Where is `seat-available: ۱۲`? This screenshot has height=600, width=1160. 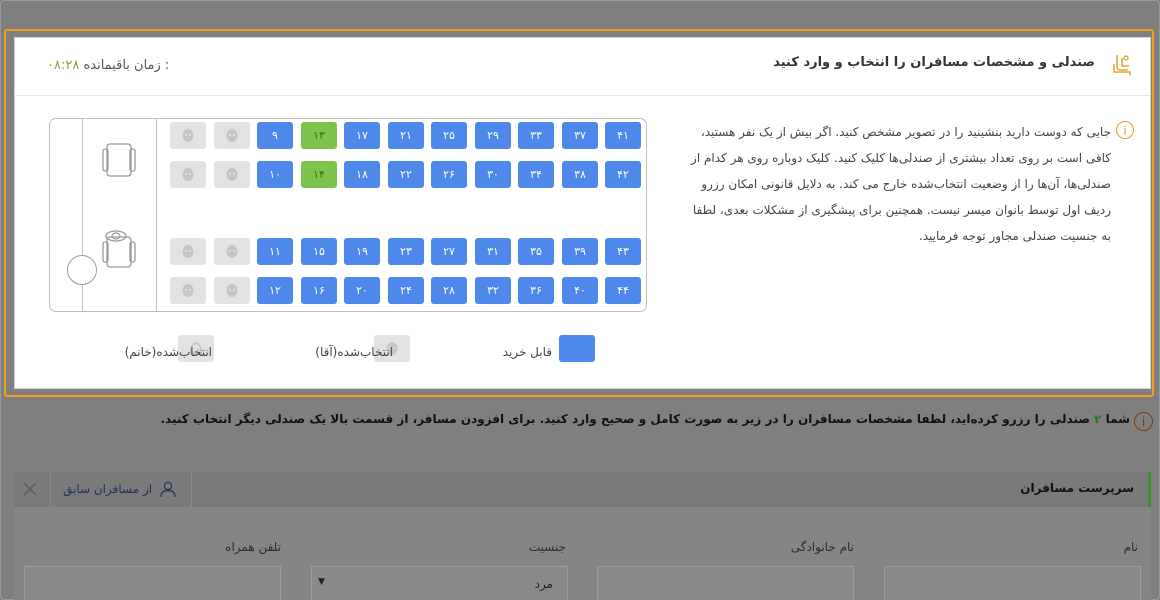
seat-available: ۱۲ is located at coordinates (275, 290).